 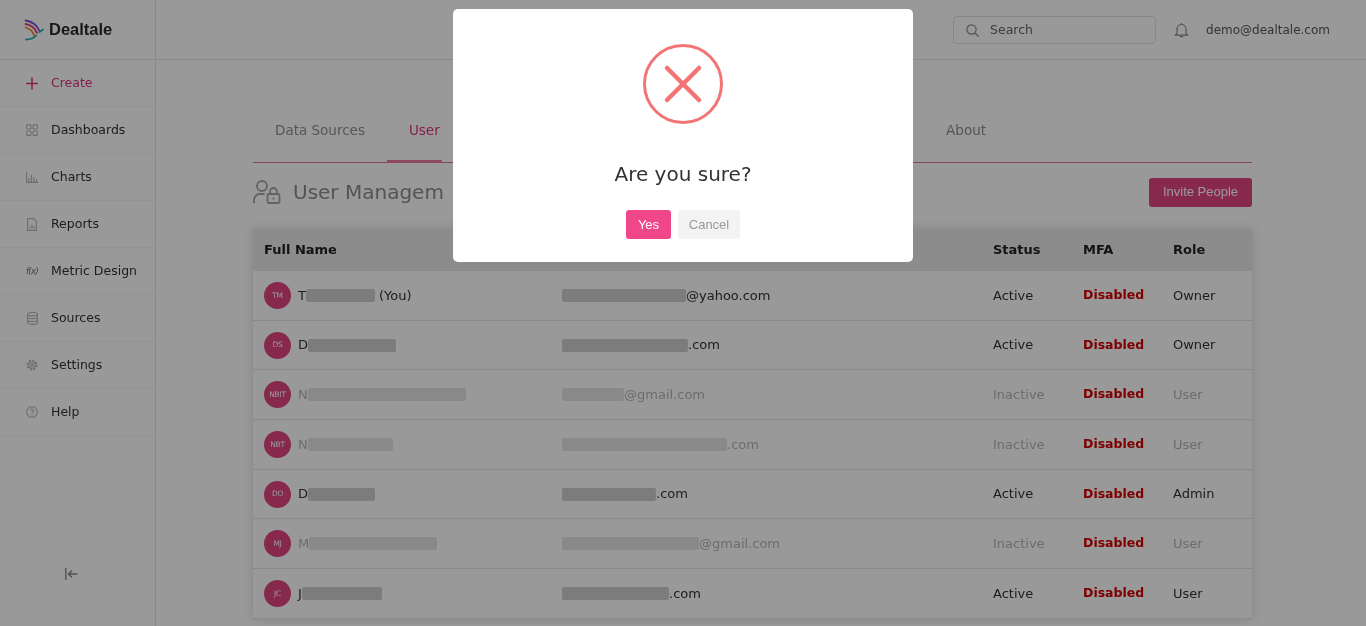 I want to click on column-header: MFA, so click(x=1098, y=250).